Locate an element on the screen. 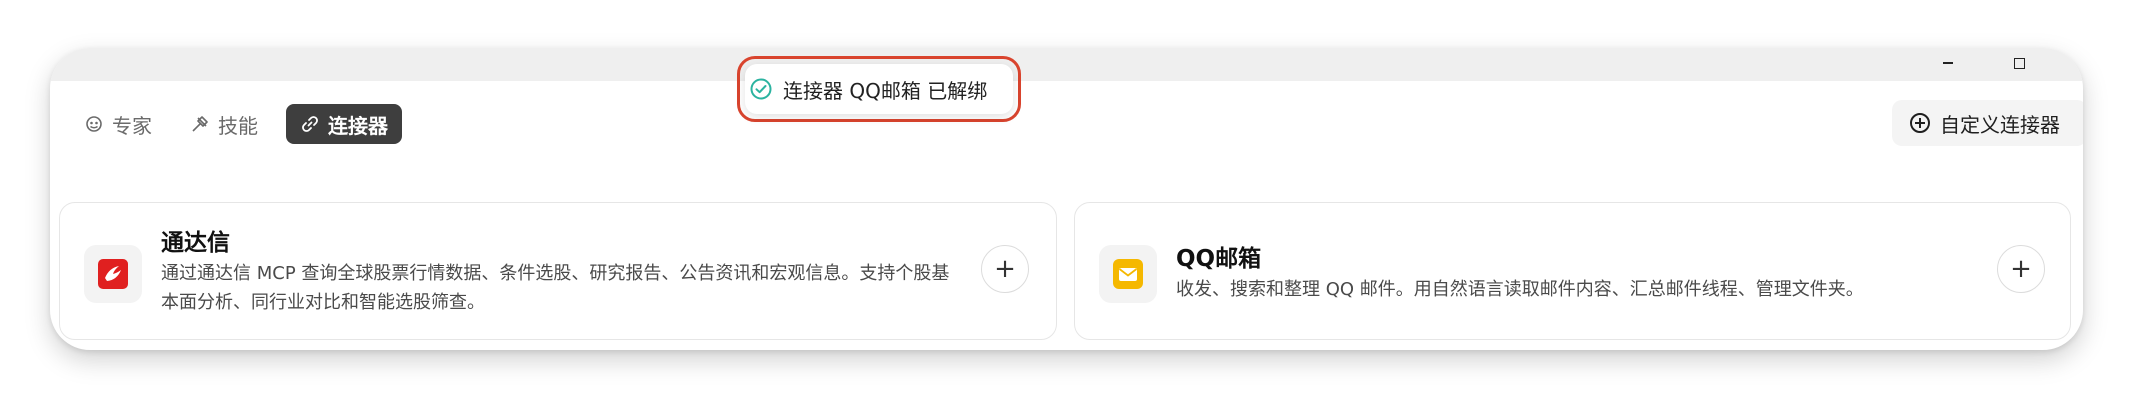 The image size is (2134, 401). title-bar is located at coordinates (1066, 64).